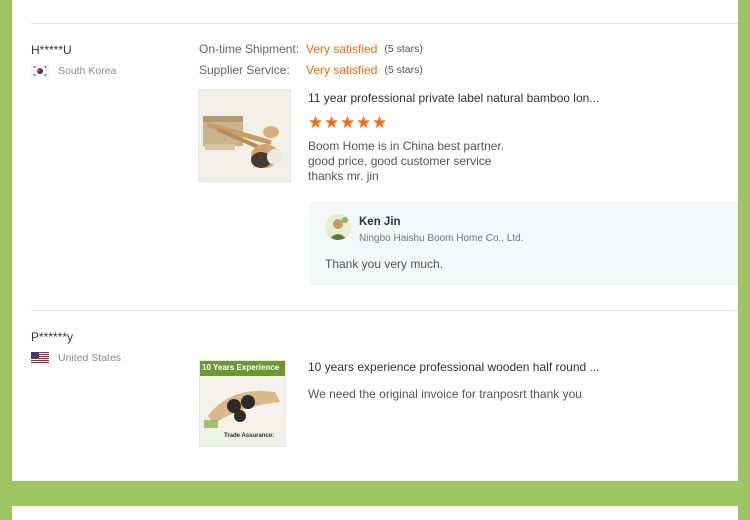 The width and height of the screenshot is (750, 520). What do you see at coordinates (244, 135) in the screenshot?
I see `product-thumbnail-bamboo-brush` at bounding box center [244, 135].